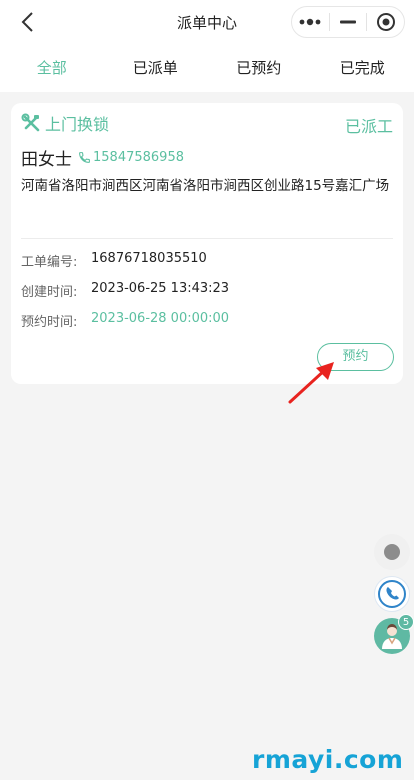 This screenshot has width=414, height=780. What do you see at coordinates (205, 186) in the screenshot?
I see `service-address: 河南省洛阳市涧西区河南省洛阳市涧西区创业路15号嘉汇广场` at bounding box center [205, 186].